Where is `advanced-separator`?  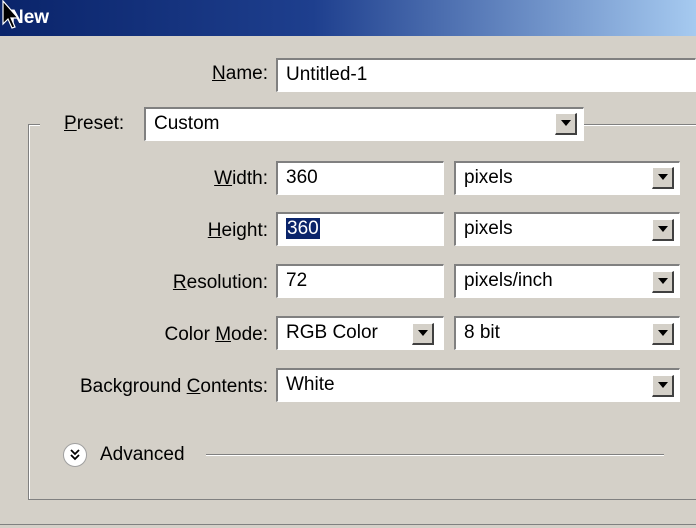
advanced-separator is located at coordinates (435, 455).